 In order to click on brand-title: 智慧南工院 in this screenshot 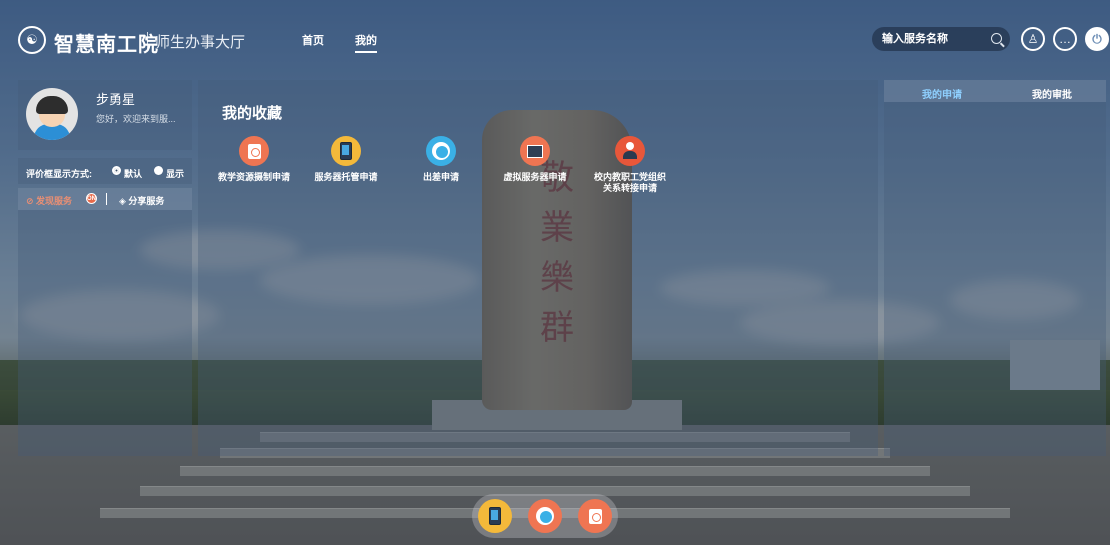, I will do `click(106, 42)`.